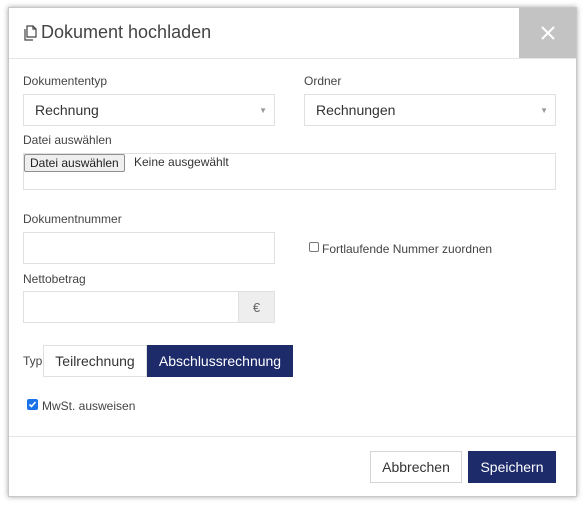  I want to click on close-button, so click(547, 33).